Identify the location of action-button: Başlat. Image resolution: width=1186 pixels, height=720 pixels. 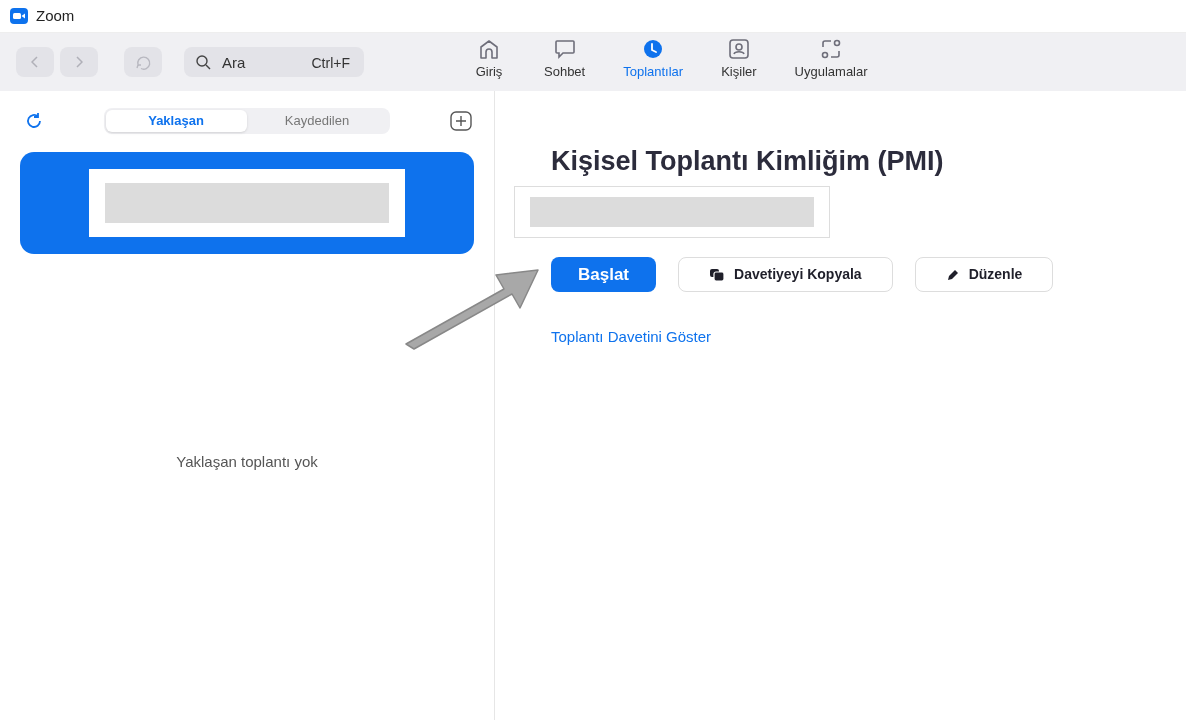
(604, 274).